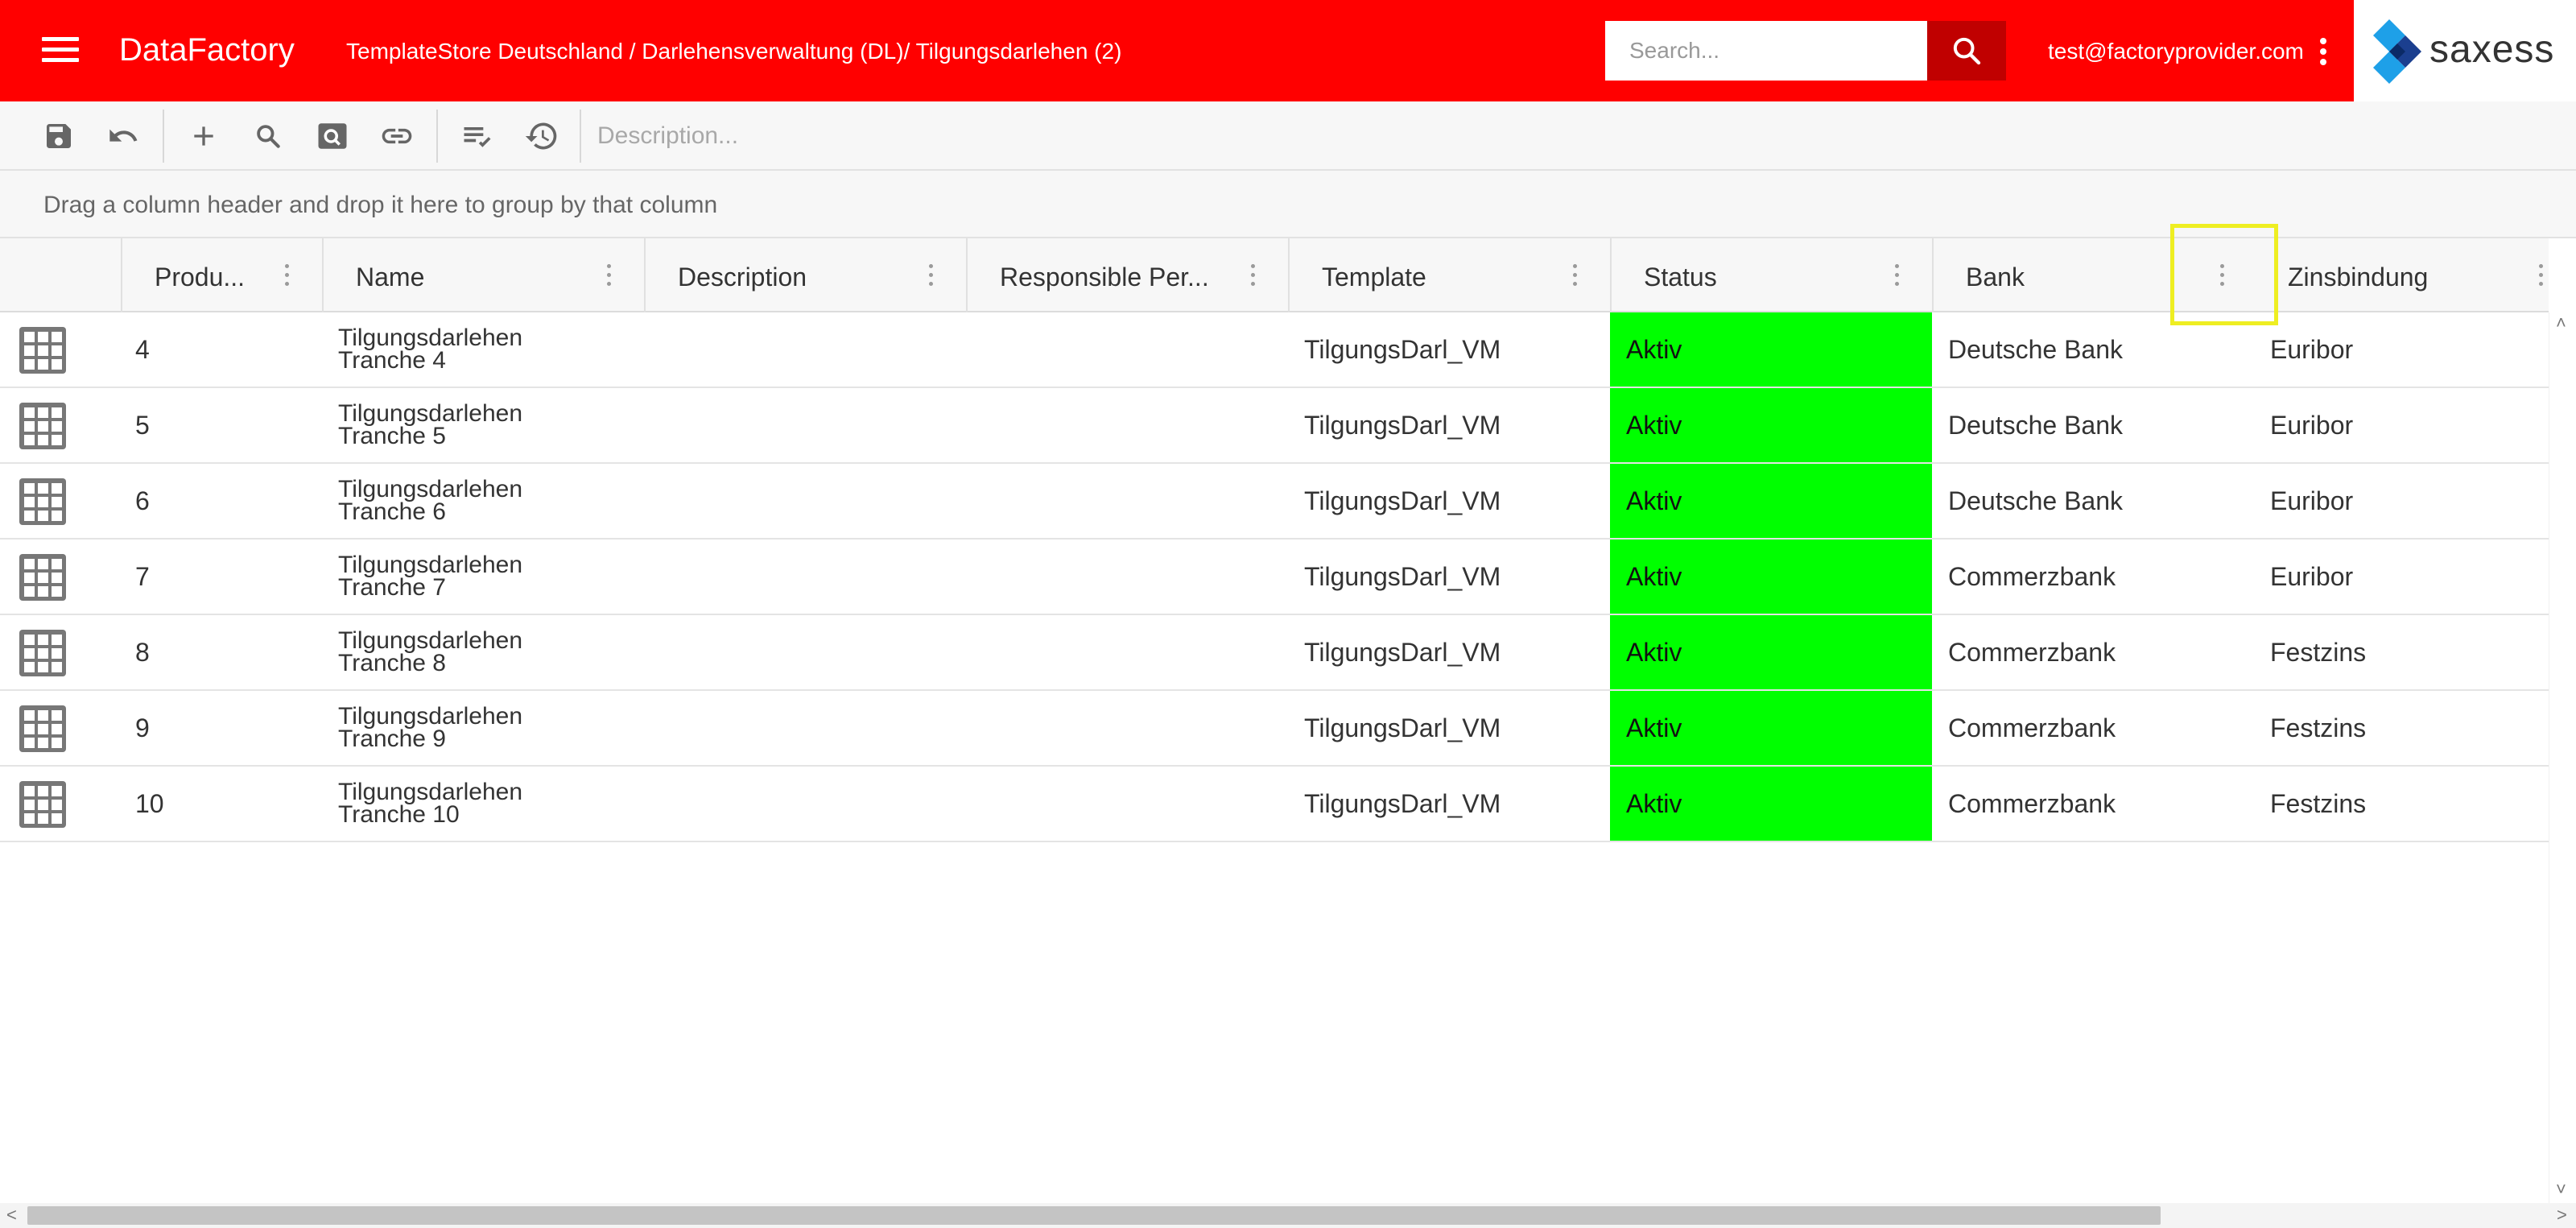 This screenshot has height=1228, width=2576. What do you see at coordinates (491, 577) in the screenshot?
I see `cell-name: Tilgungsdarlehen Tranche 7` at bounding box center [491, 577].